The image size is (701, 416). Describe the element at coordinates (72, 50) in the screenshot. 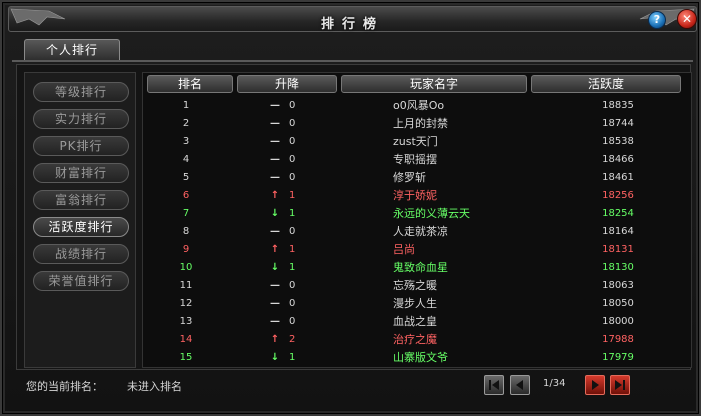

I see `tab-personal-ranking: 个人排行` at that location.